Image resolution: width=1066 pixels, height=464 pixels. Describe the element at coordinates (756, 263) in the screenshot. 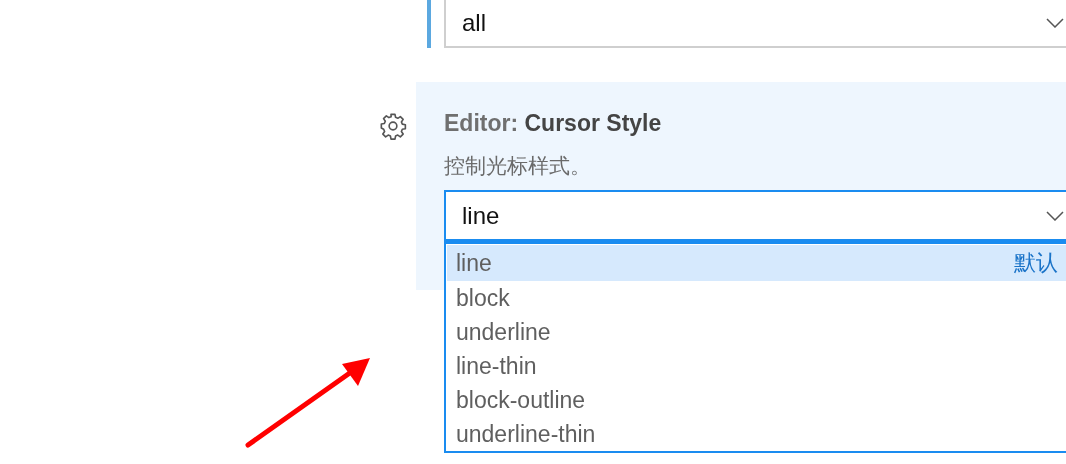

I see `dropdown-option: line 默认` at that location.